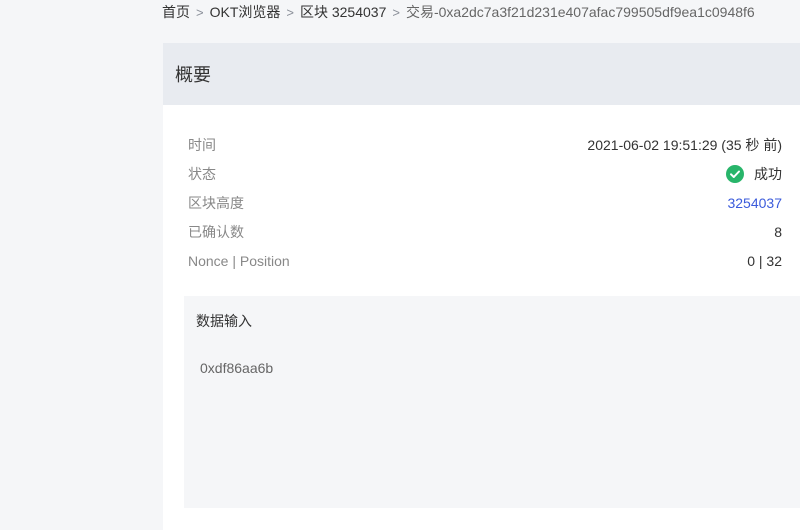  I want to click on time-label: 时间, so click(202, 144).